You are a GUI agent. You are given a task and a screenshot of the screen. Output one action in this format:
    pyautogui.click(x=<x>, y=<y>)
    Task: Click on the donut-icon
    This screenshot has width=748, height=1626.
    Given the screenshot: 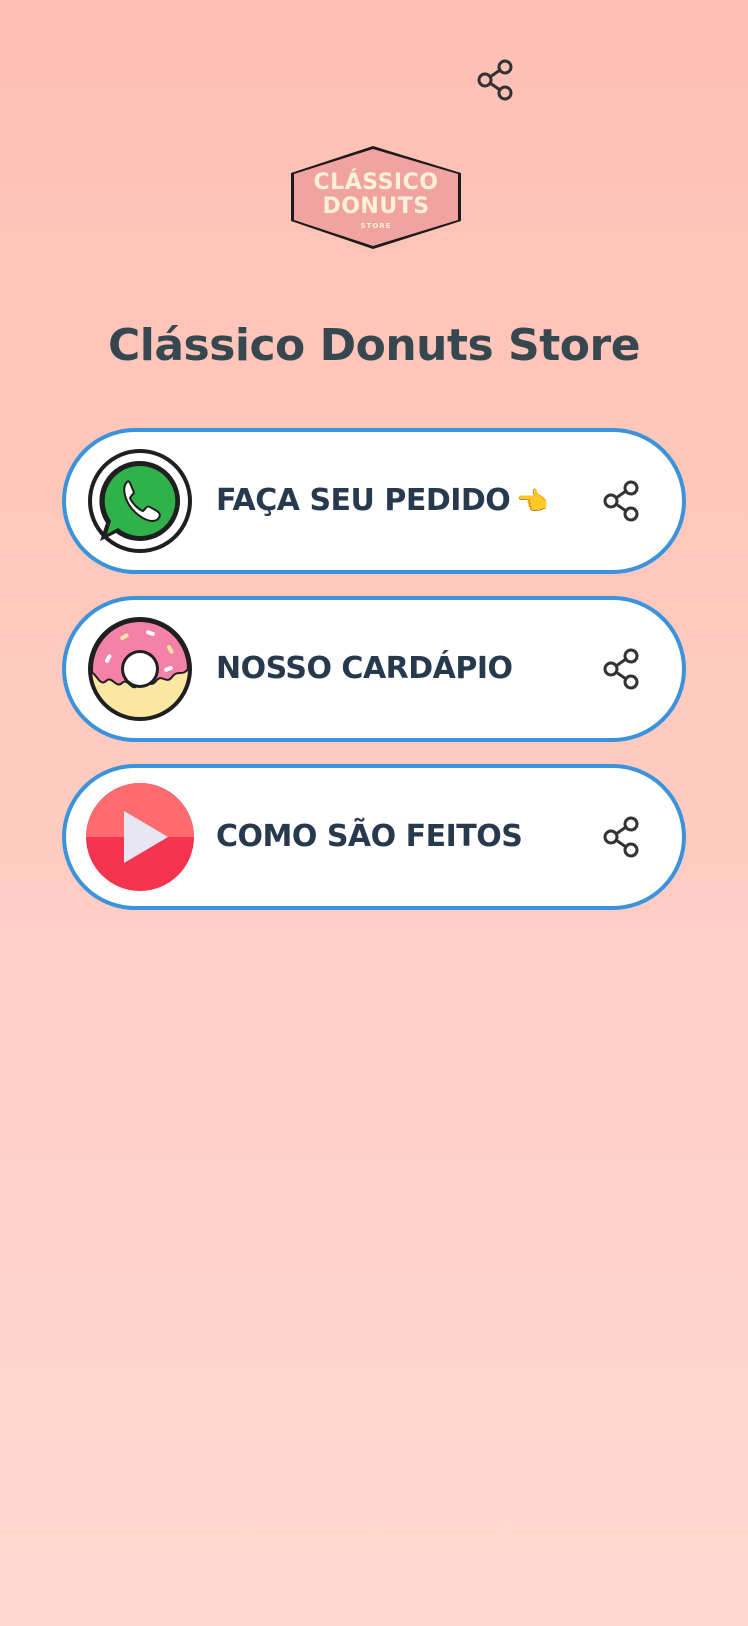 What is the action you would take?
    pyautogui.click(x=140, y=669)
    